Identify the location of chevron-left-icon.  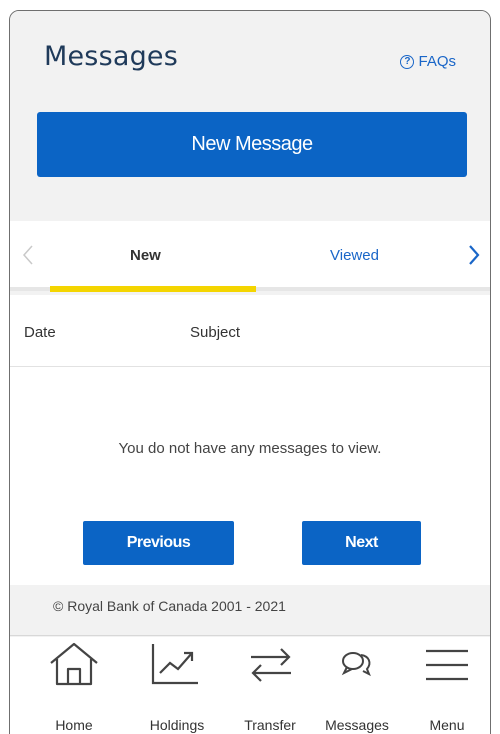
(27, 255).